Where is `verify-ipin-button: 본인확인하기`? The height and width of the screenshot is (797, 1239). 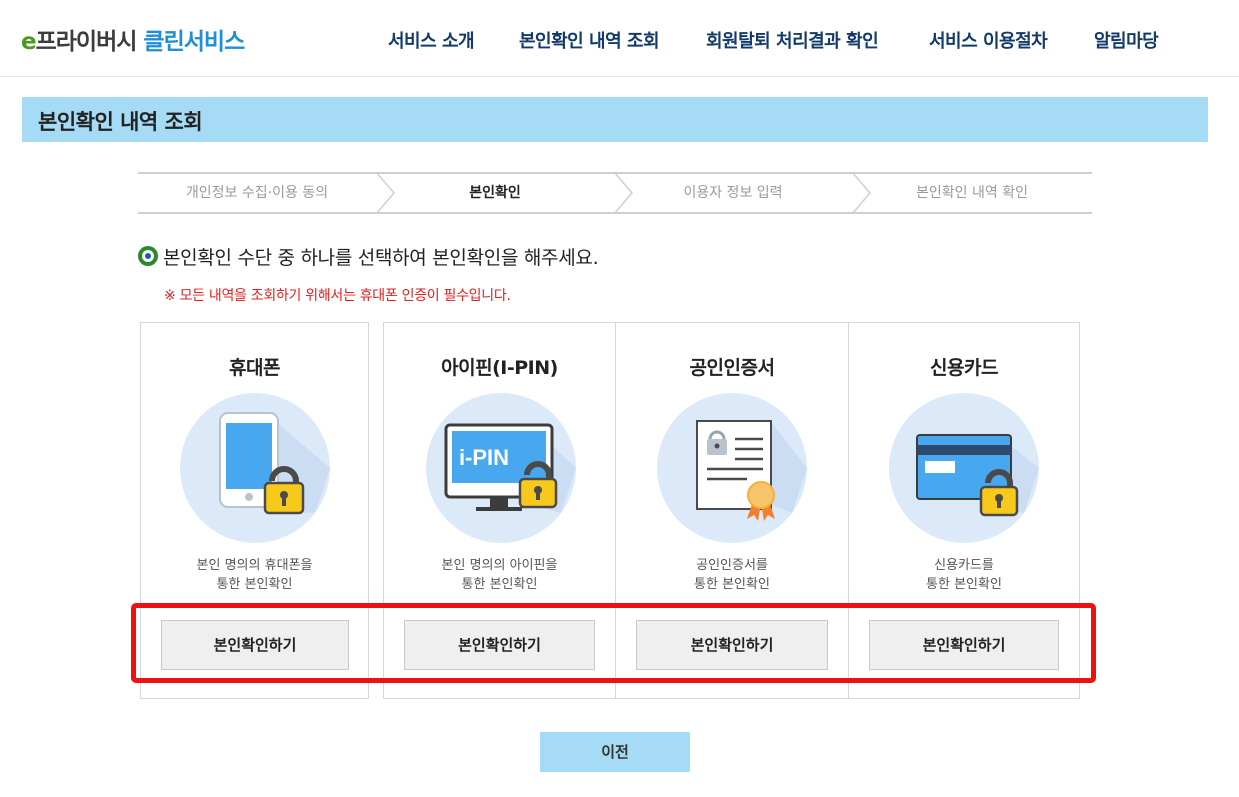 verify-ipin-button: 본인확인하기 is located at coordinates (499, 645).